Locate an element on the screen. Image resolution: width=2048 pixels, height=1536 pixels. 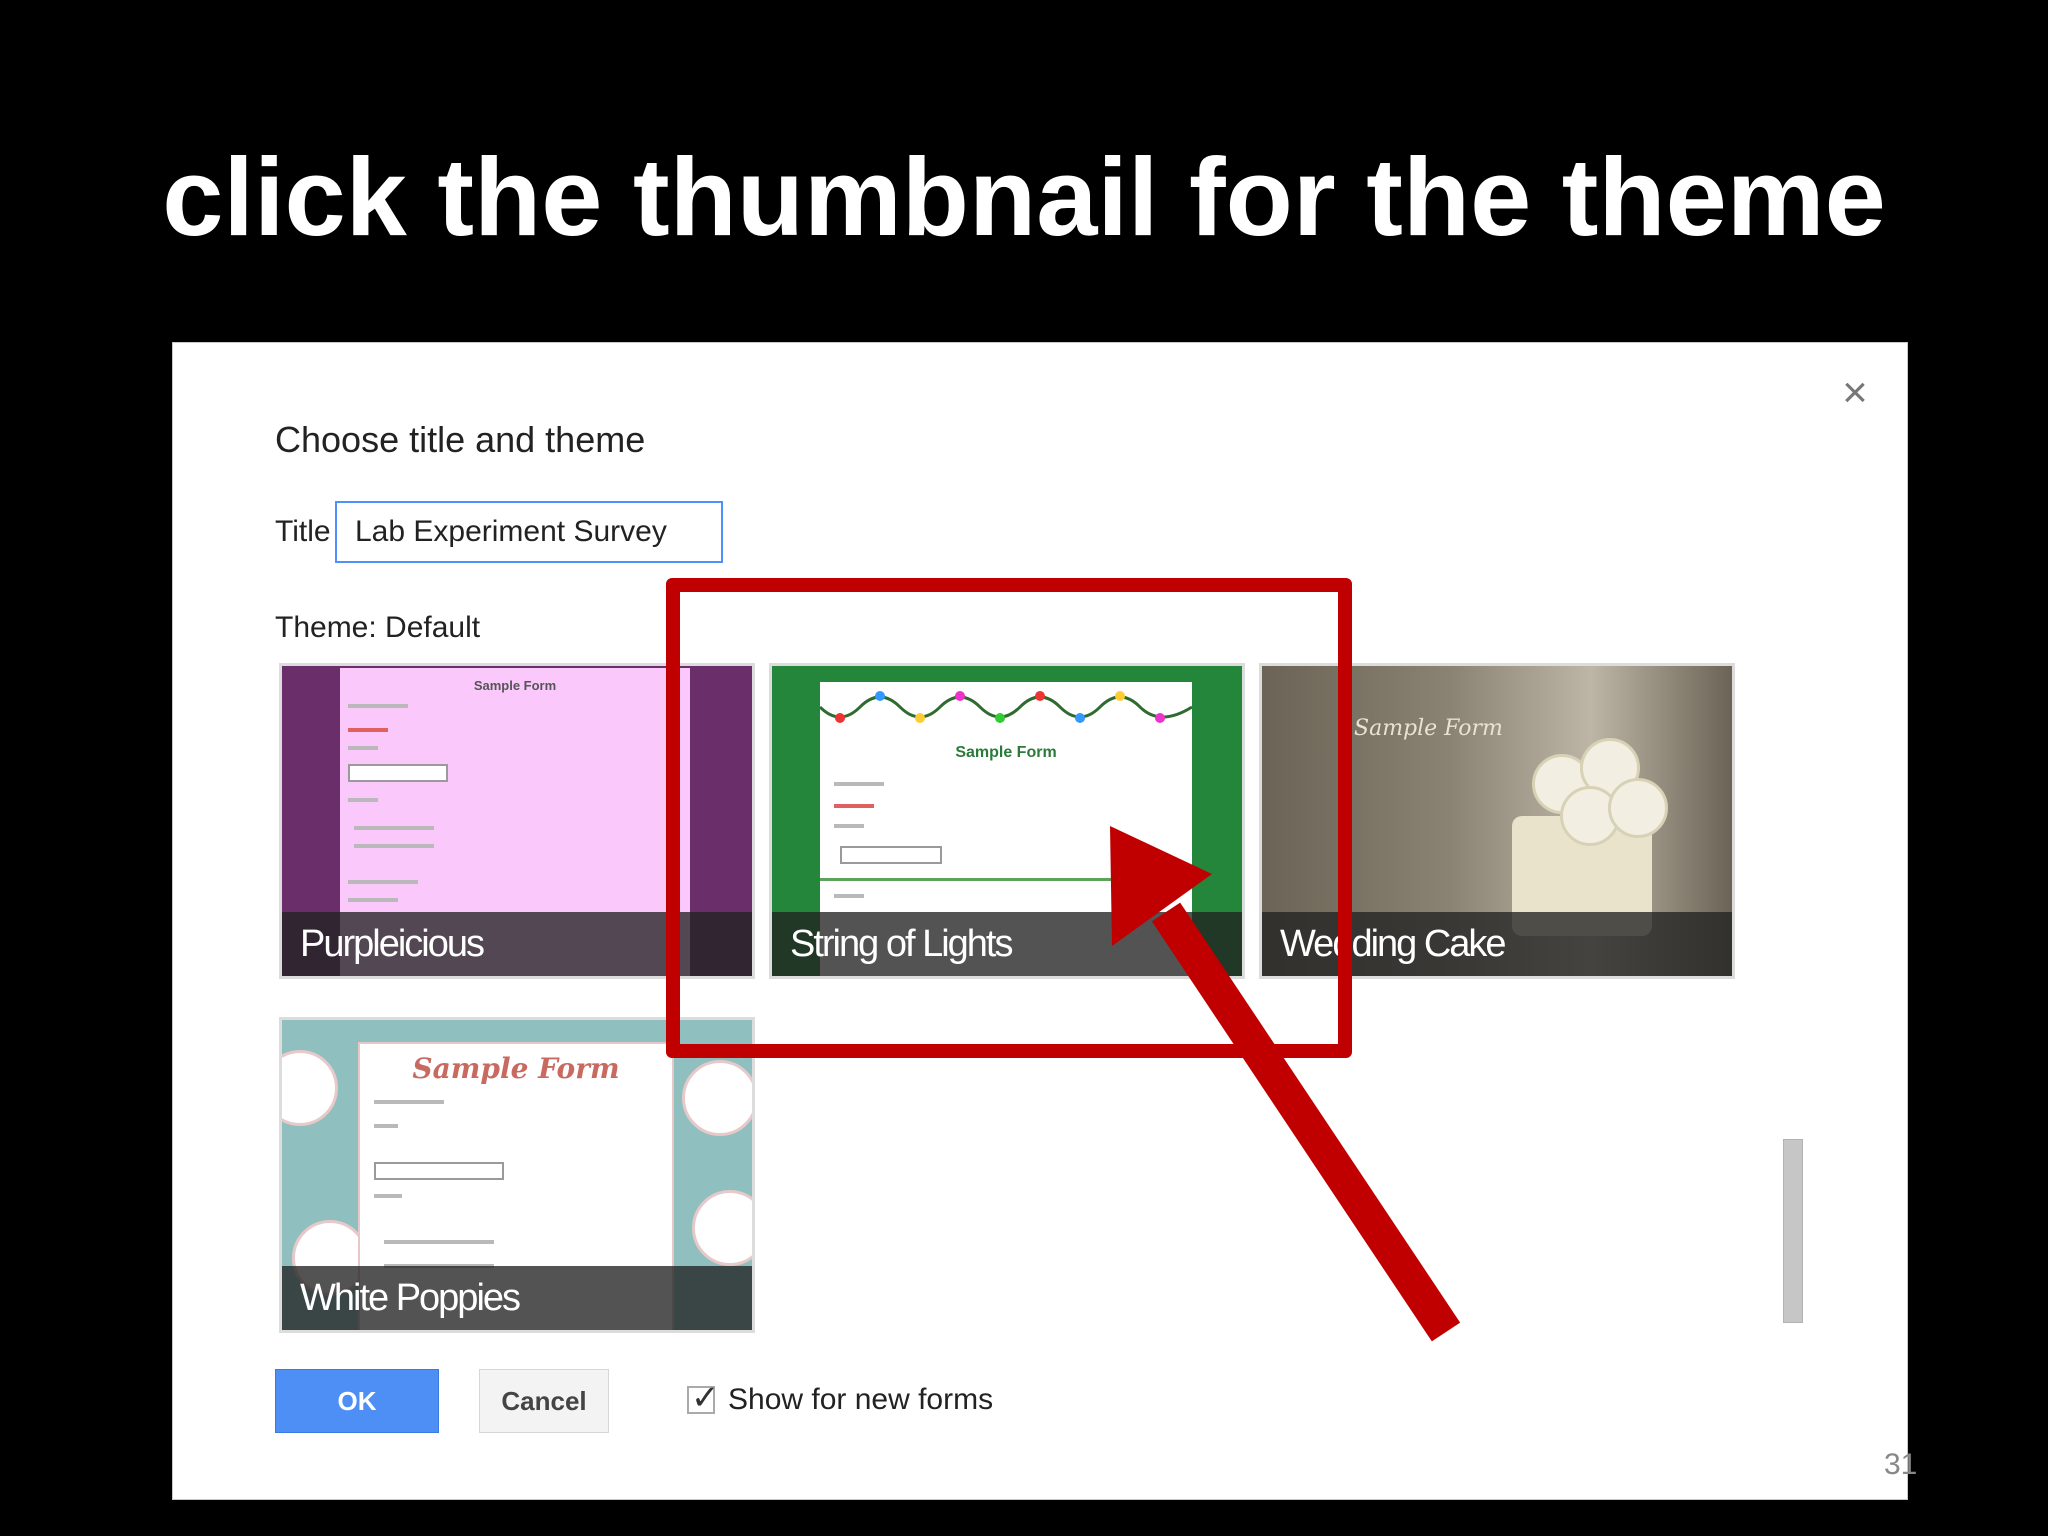
checkmark-icon: ✓ is located at coordinates (705, 1398).